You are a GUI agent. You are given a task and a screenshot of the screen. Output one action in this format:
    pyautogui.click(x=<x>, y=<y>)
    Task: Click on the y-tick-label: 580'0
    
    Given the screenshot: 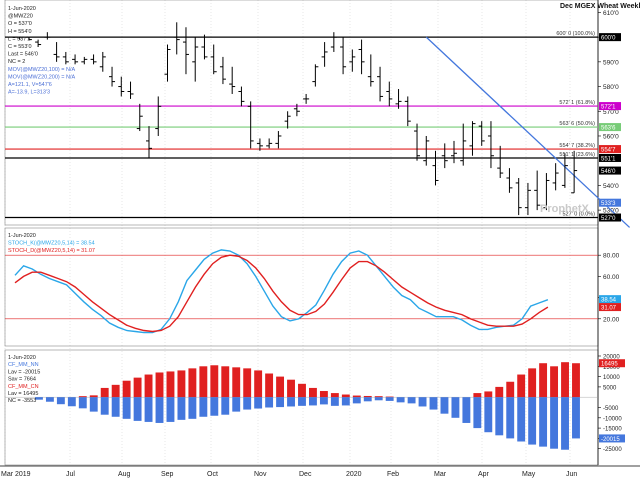 What is the action you would take?
    pyautogui.click(x=611, y=87)
    